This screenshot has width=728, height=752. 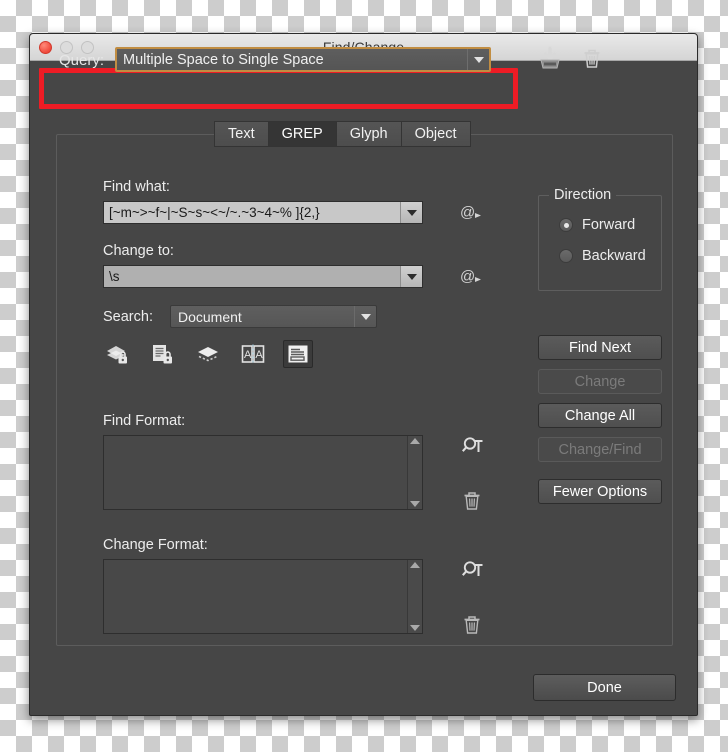 I want to click on include-locked-stories-icon, so click(x=162, y=354).